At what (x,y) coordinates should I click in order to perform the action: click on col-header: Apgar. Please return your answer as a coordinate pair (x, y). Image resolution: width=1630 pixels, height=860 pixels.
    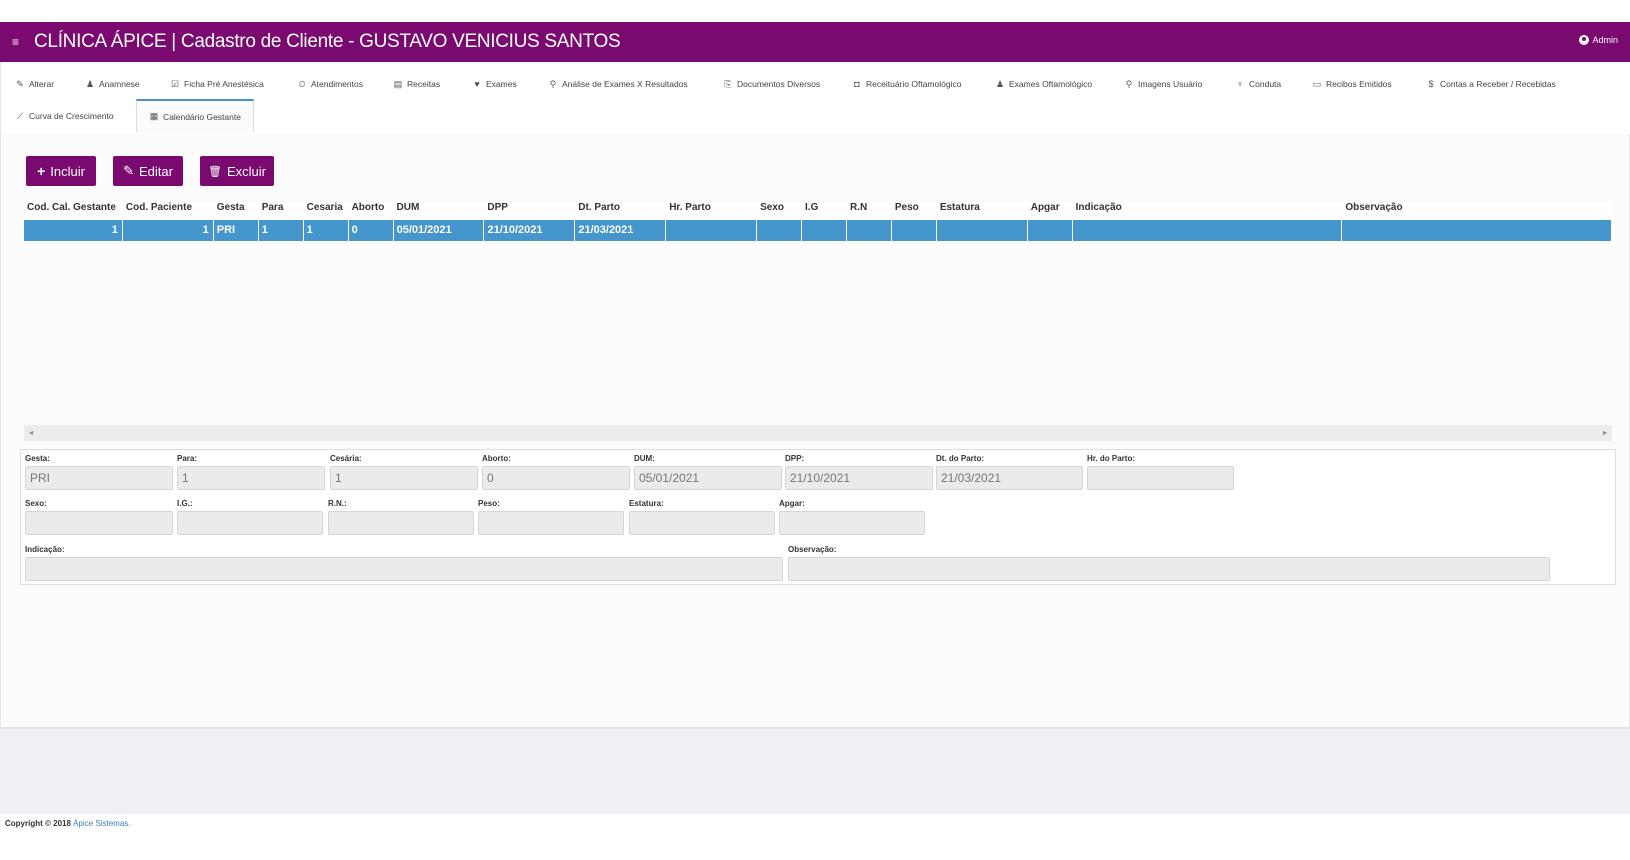
    Looking at the image, I should click on (1050, 211).